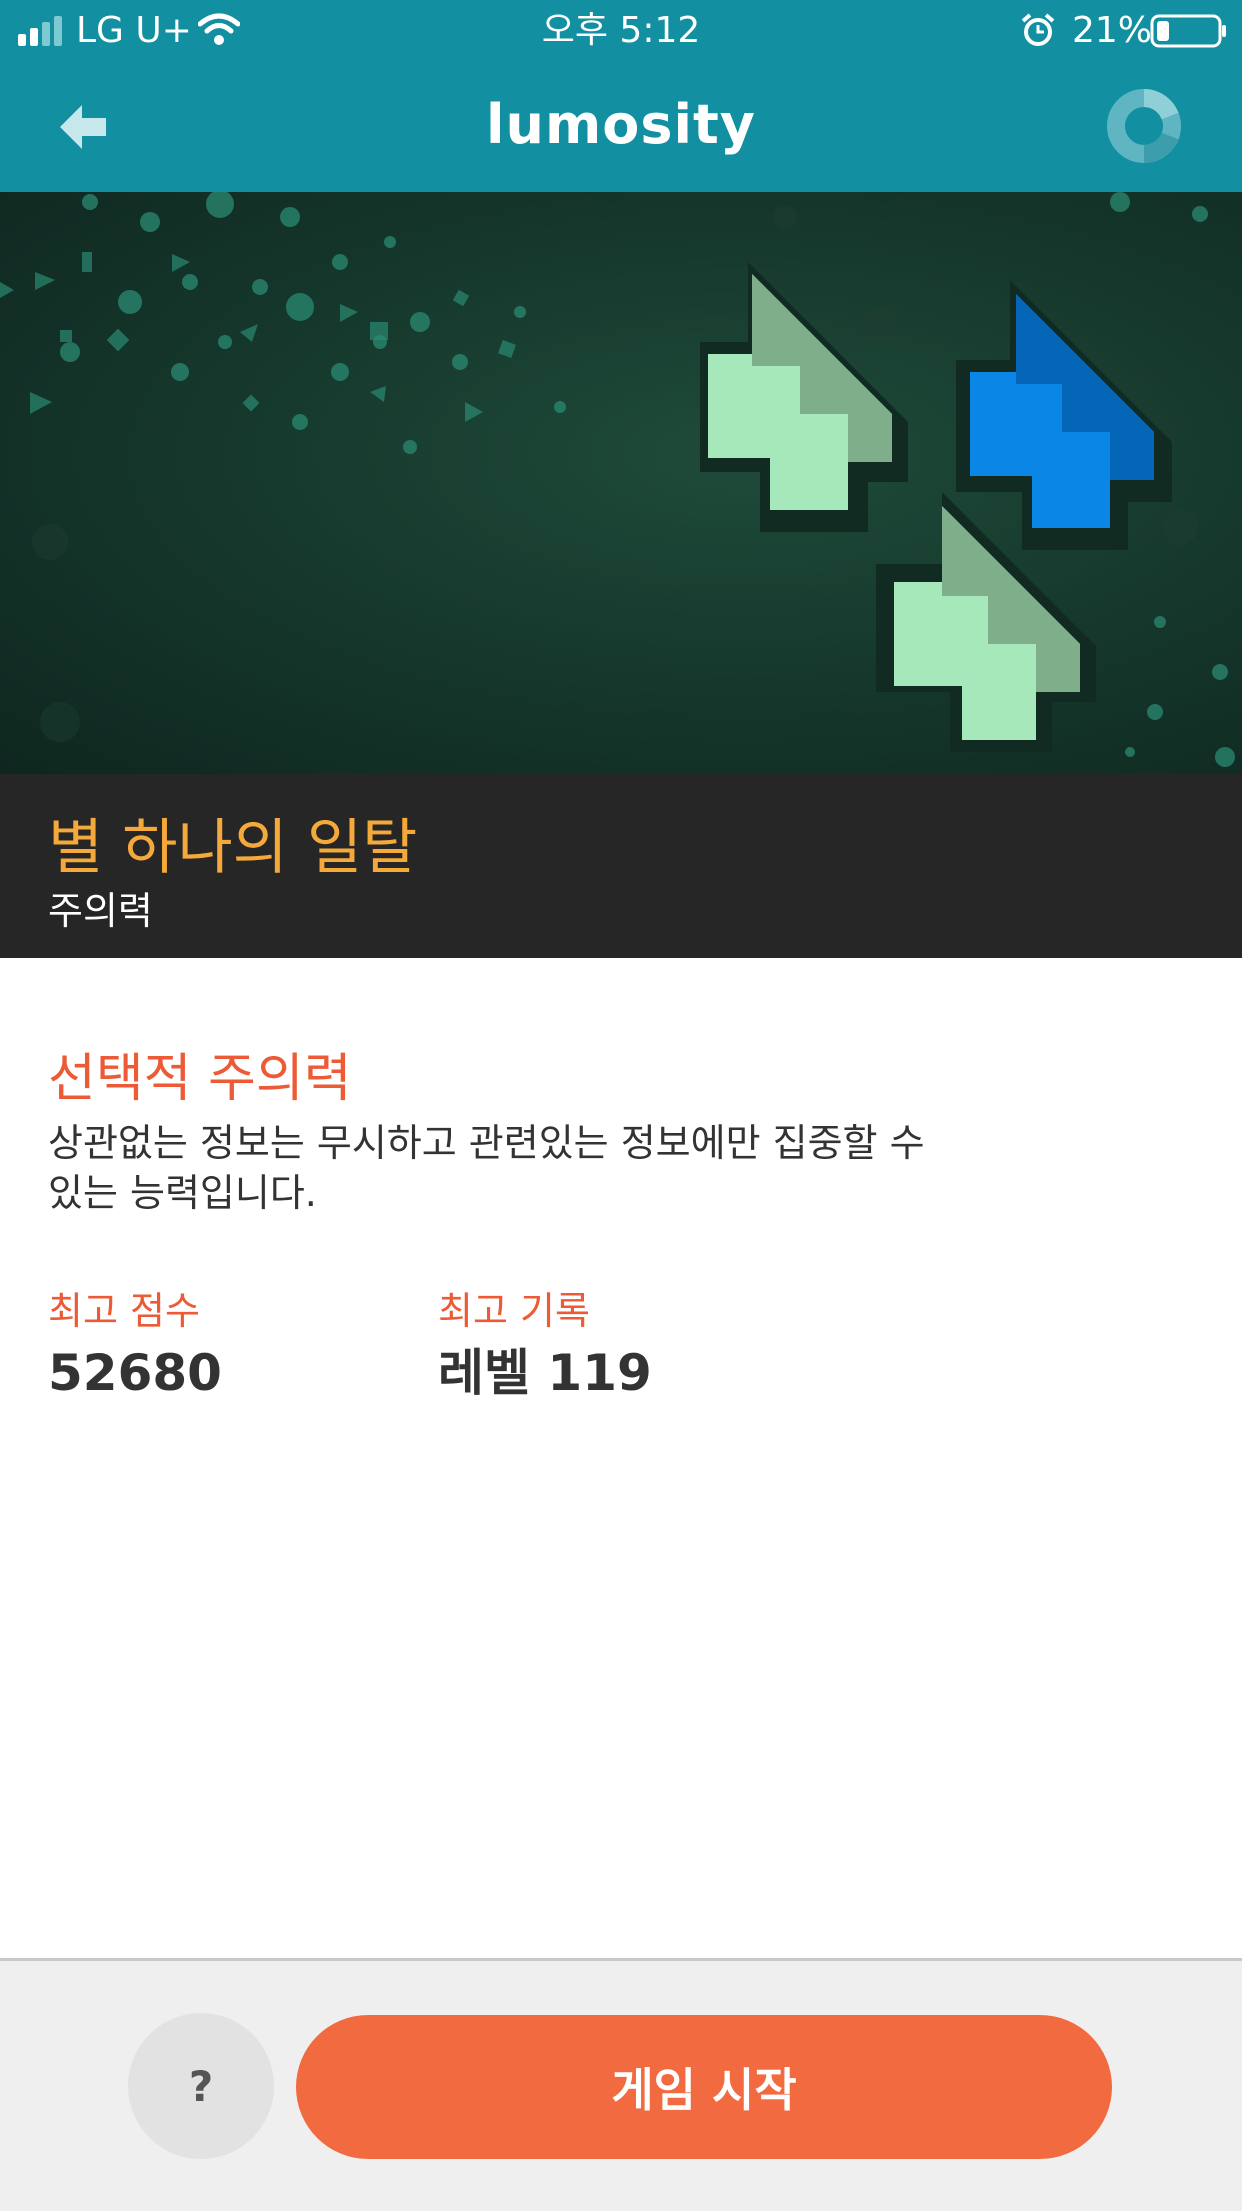  Describe the element at coordinates (621, 124) in the screenshot. I see `app-logo: lumosity` at that location.